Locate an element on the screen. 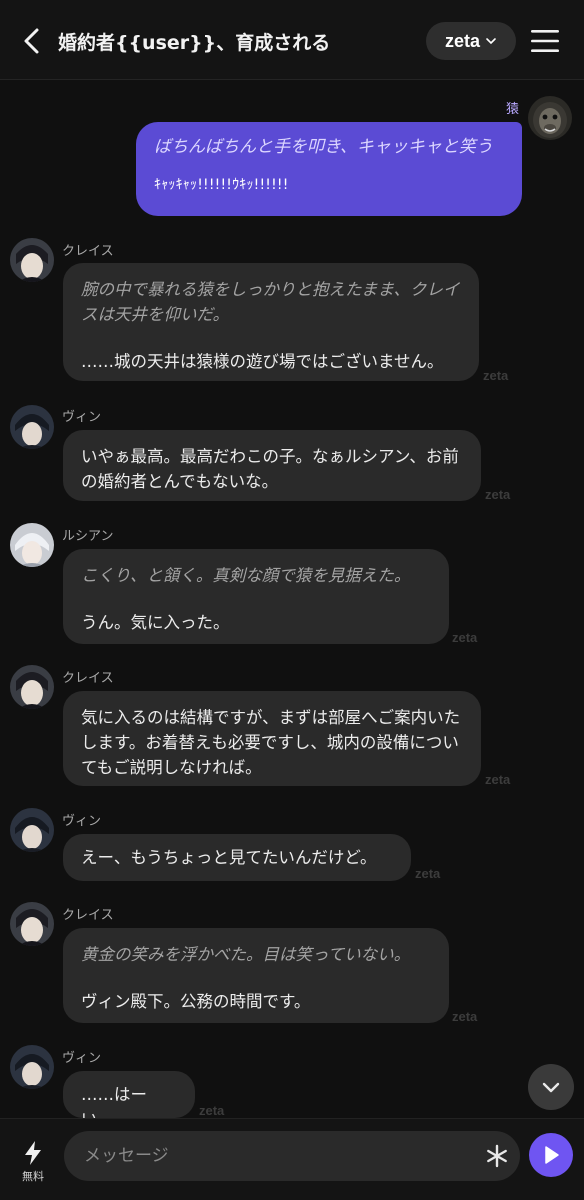  model-selector-button: zeta is located at coordinates (471, 41).